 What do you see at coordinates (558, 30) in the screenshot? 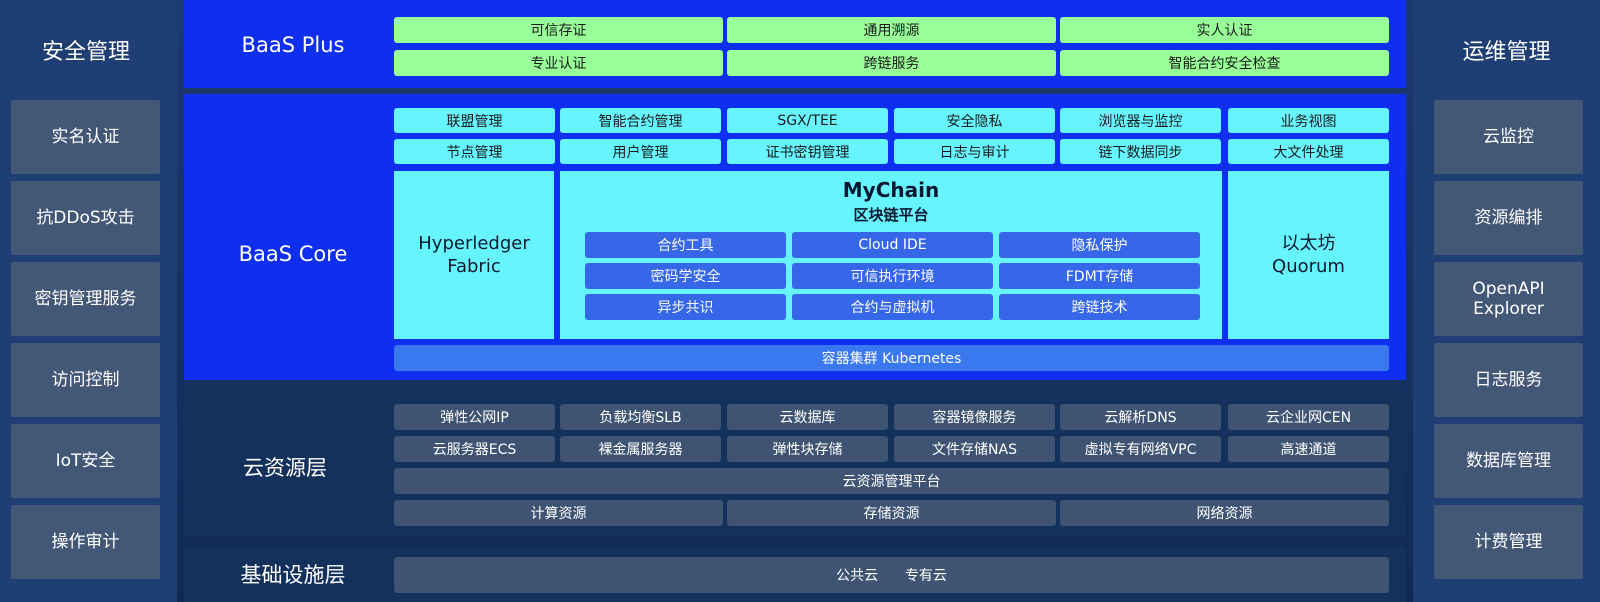
I see `baas-plus-service: 可信存证` at bounding box center [558, 30].